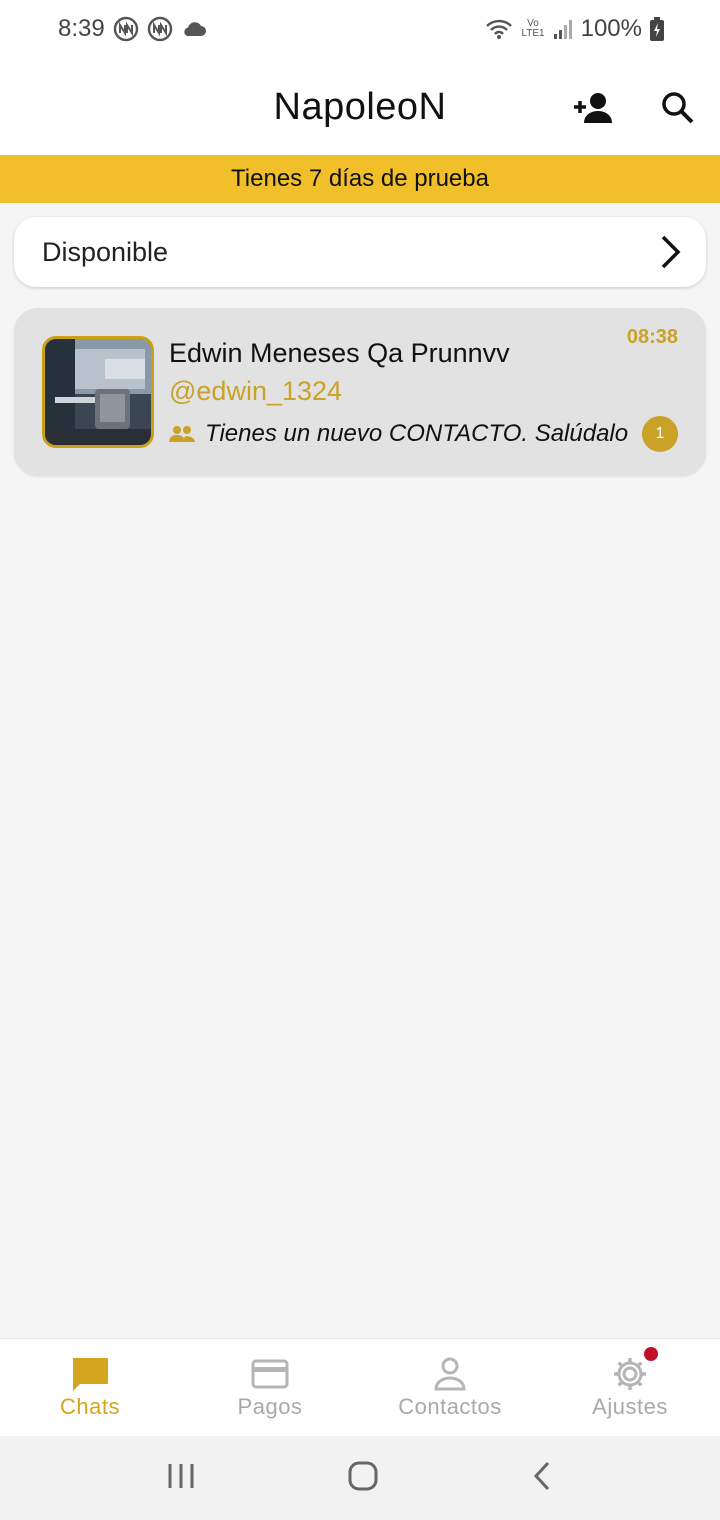 Image resolution: width=720 pixels, height=1520 pixels. I want to click on home-icon, so click(363, 1475).